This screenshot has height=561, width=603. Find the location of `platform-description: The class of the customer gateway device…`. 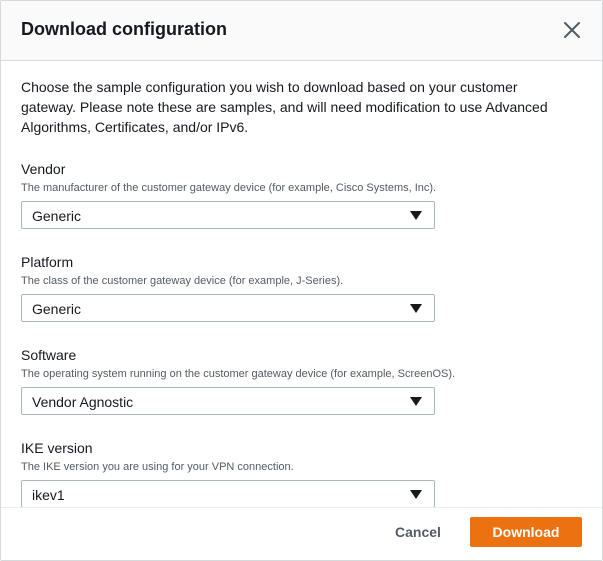

platform-description: The class of the customer gateway device… is located at coordinates (182, 281).